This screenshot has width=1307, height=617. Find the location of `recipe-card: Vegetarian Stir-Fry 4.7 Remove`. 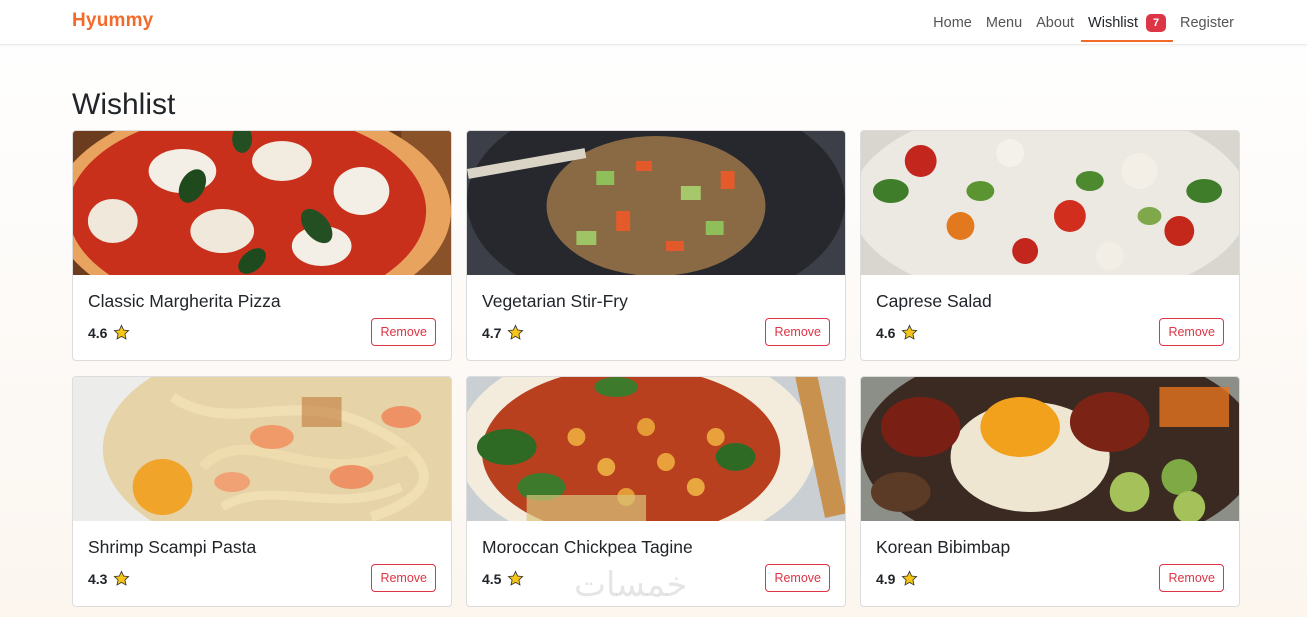

recipe-card: Vegetarian Stir-Fry 4.7 Remove is located at coordinates (656, 245).